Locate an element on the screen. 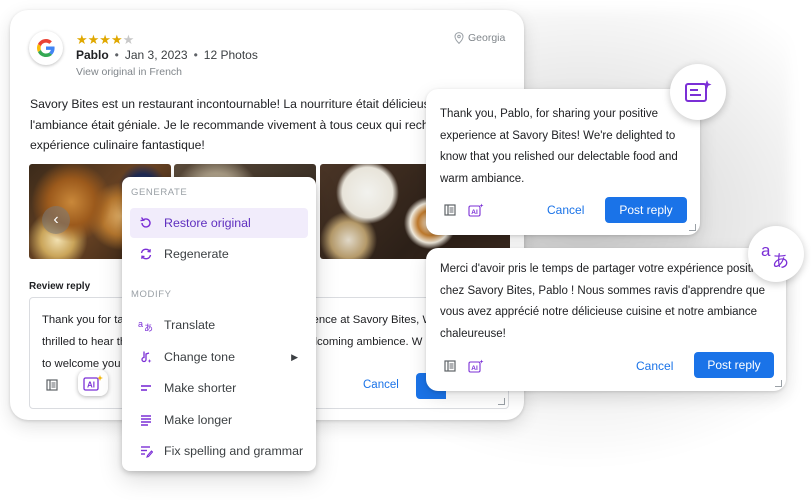 This screenshot has width=811, height=500. author-name: Pablo is located at coordinates (92, 55).